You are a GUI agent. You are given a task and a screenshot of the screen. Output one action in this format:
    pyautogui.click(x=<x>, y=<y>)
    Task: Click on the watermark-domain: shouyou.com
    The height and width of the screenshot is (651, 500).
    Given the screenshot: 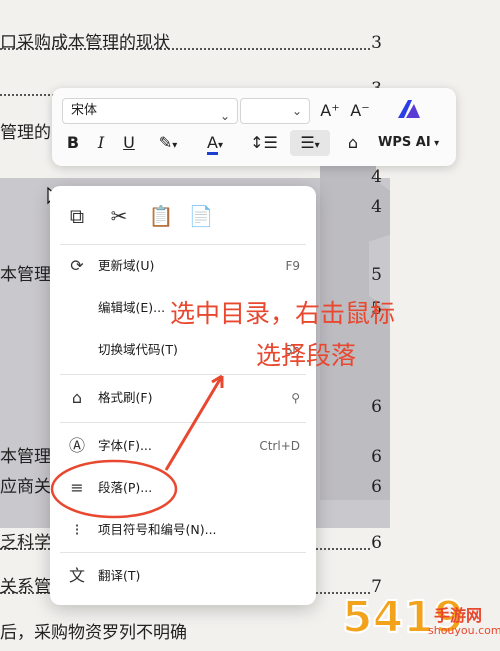 What is the action you would take?
    pyautogui.click(x=464, y=630)
    